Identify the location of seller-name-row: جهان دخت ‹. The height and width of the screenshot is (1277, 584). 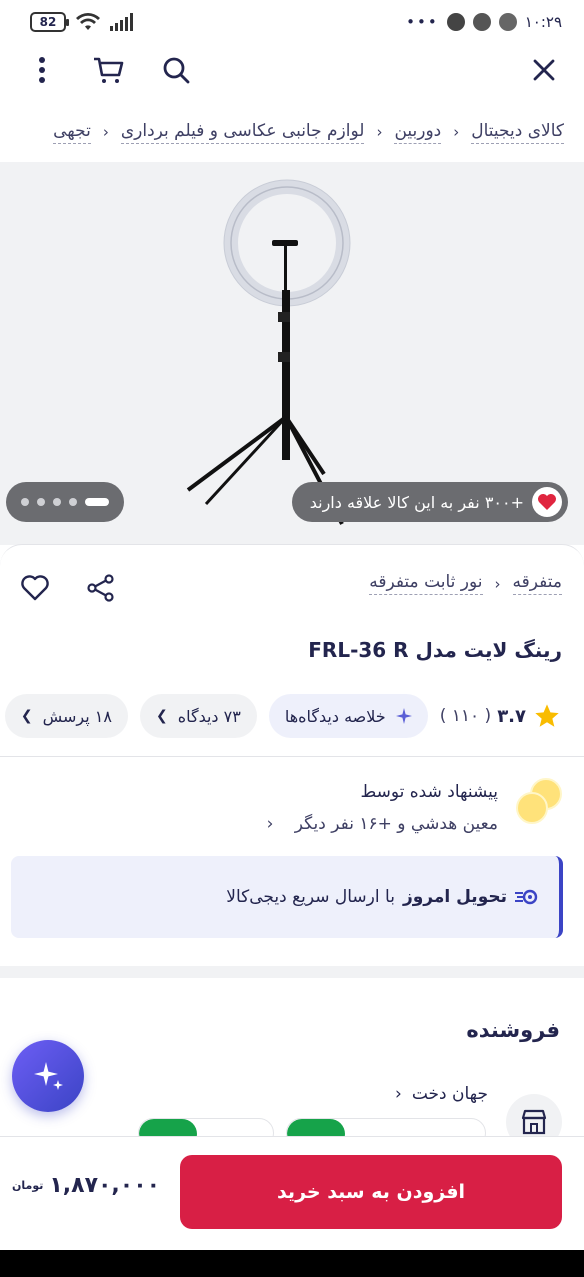
(441, 1094).